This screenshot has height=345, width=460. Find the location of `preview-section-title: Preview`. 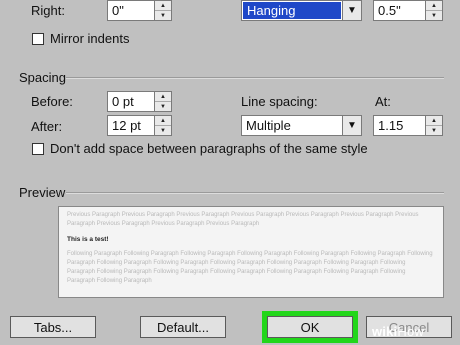

preview-section-title: Preview is located at coordinates (42, 192).